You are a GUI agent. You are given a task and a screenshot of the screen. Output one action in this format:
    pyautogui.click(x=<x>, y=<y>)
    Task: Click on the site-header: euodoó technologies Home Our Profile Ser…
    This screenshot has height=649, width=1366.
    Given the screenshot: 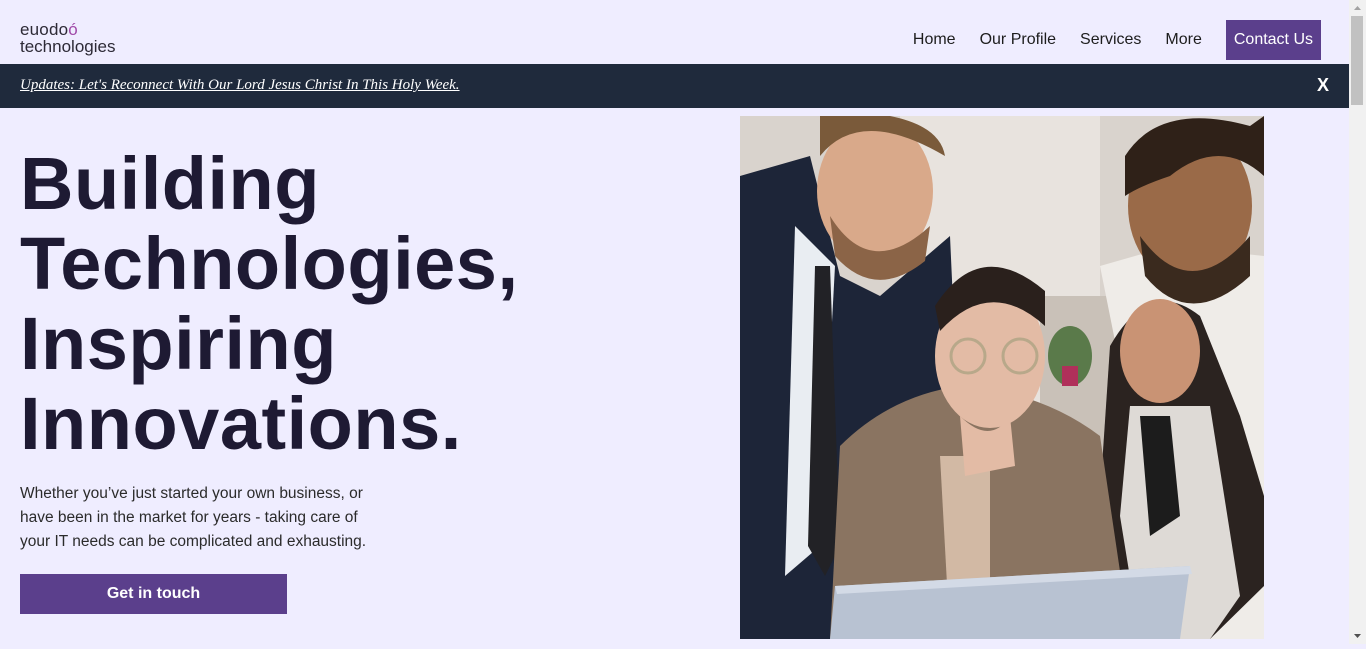 What is the action you would take?
    pyautogui.click(x=674, y=32)
    